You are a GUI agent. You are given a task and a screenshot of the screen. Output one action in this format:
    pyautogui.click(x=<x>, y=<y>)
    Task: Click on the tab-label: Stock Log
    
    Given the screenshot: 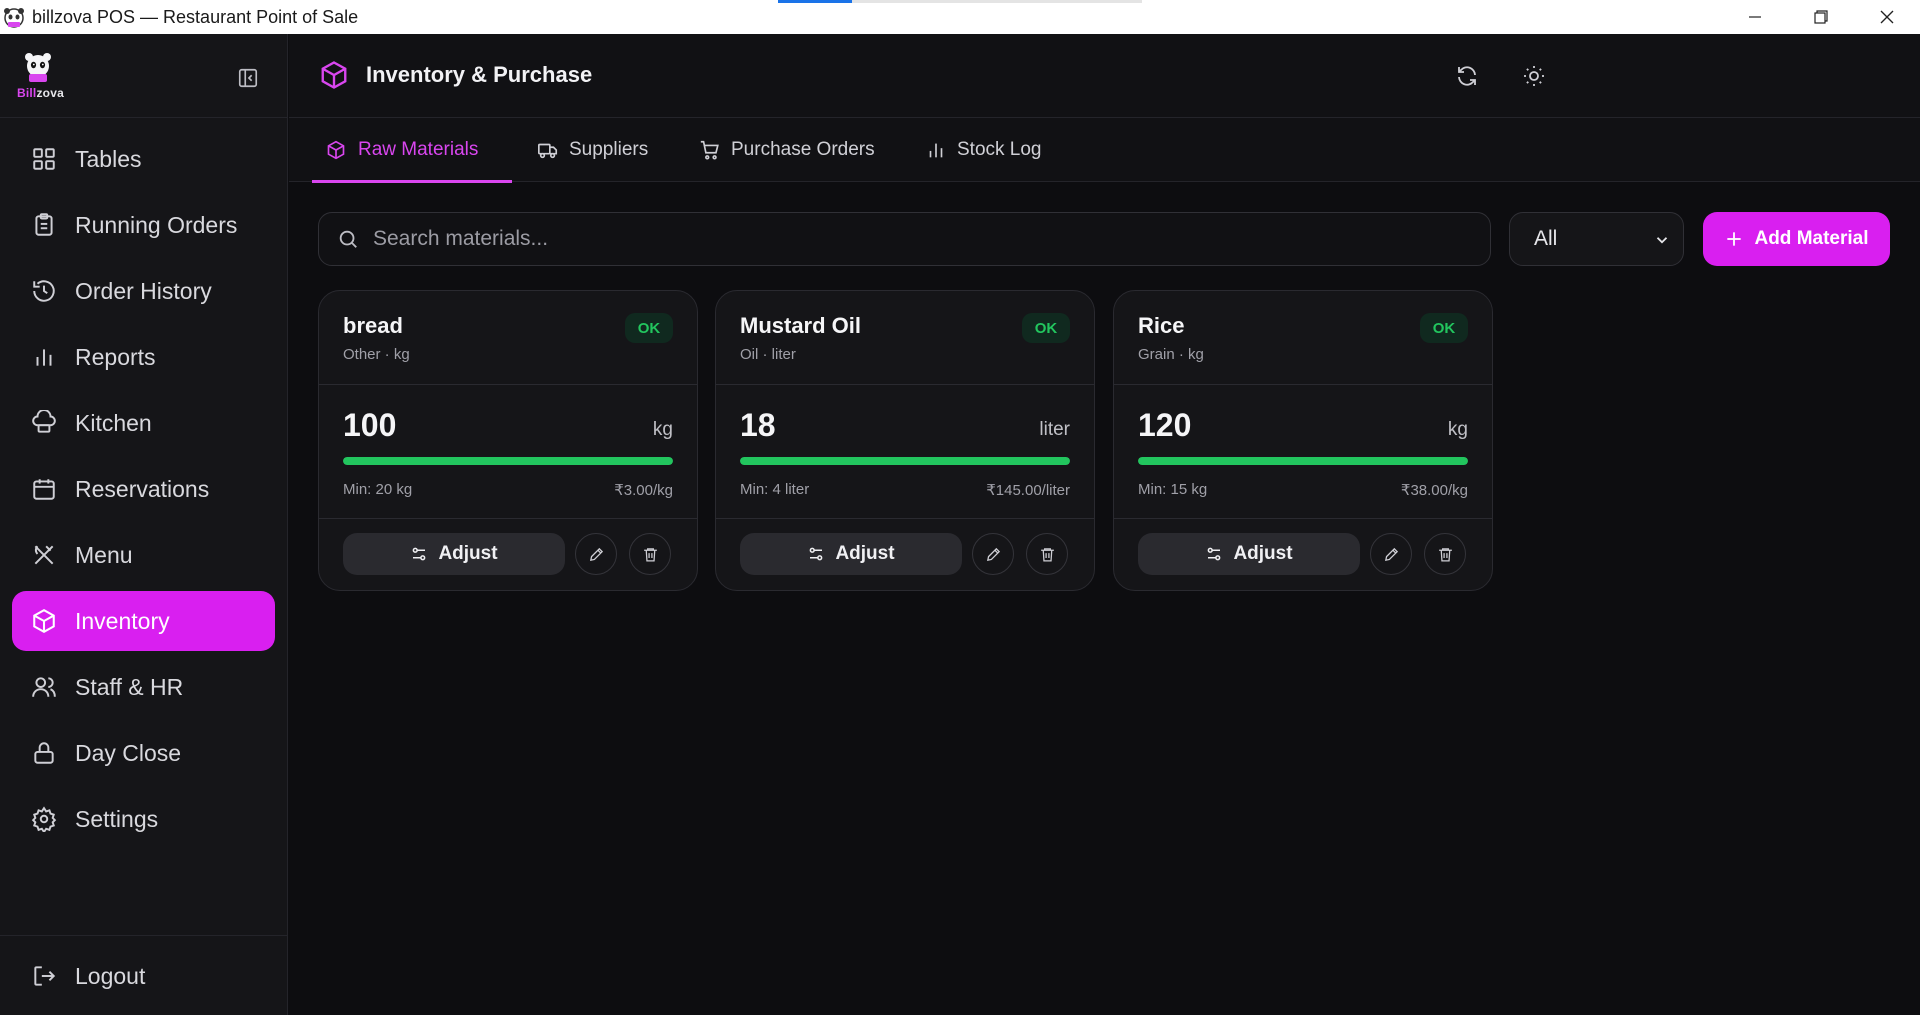 What is the action you would take?
    pyautogui.click(x=999, y=149)
    